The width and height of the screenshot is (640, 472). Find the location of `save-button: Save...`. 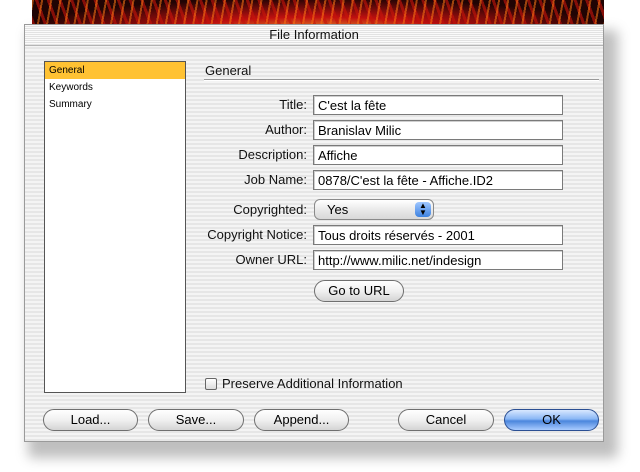

save-button: Save... is located at coordinates (196, 420).